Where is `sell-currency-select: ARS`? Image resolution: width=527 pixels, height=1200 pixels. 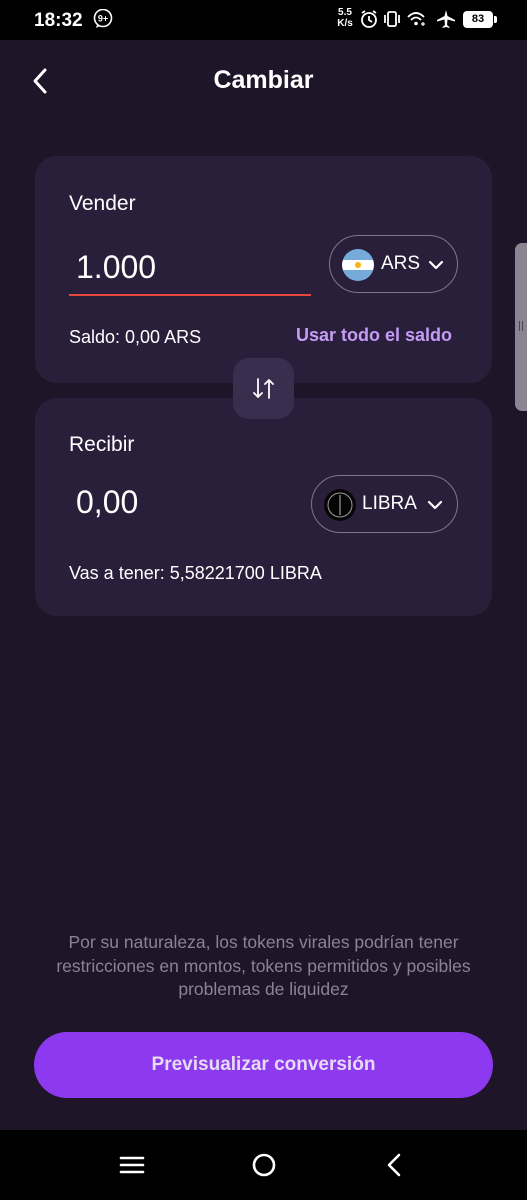 sell-currency-select: ARS is located at coordinates (393, 264).